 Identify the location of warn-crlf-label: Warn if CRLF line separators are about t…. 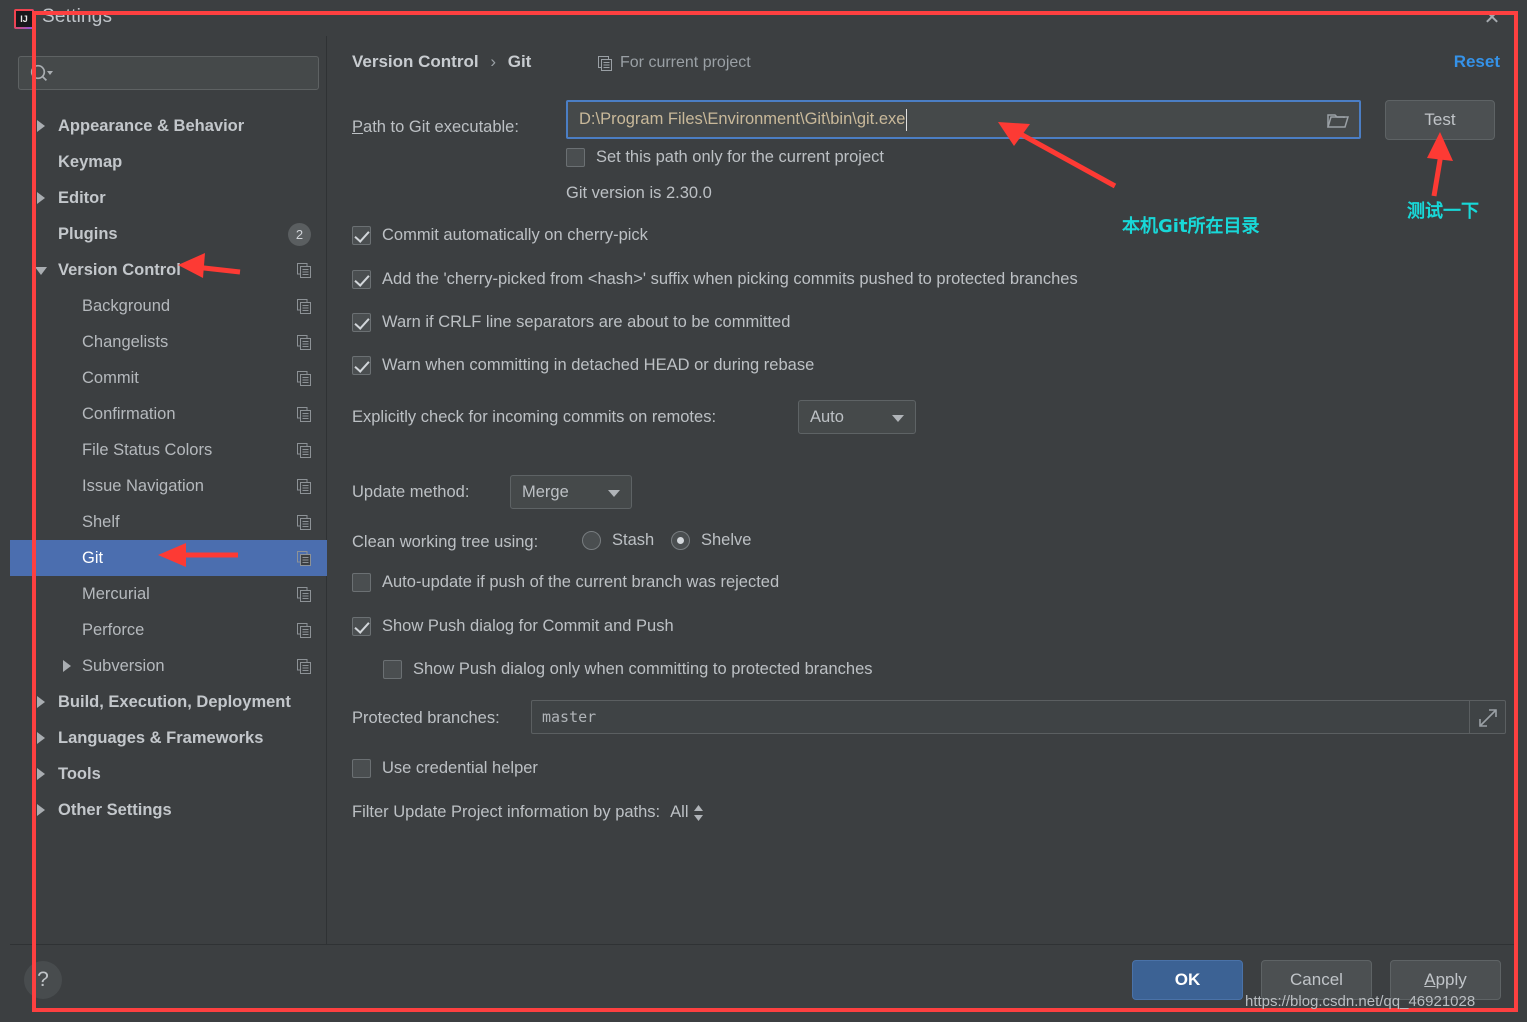
(586, 322).